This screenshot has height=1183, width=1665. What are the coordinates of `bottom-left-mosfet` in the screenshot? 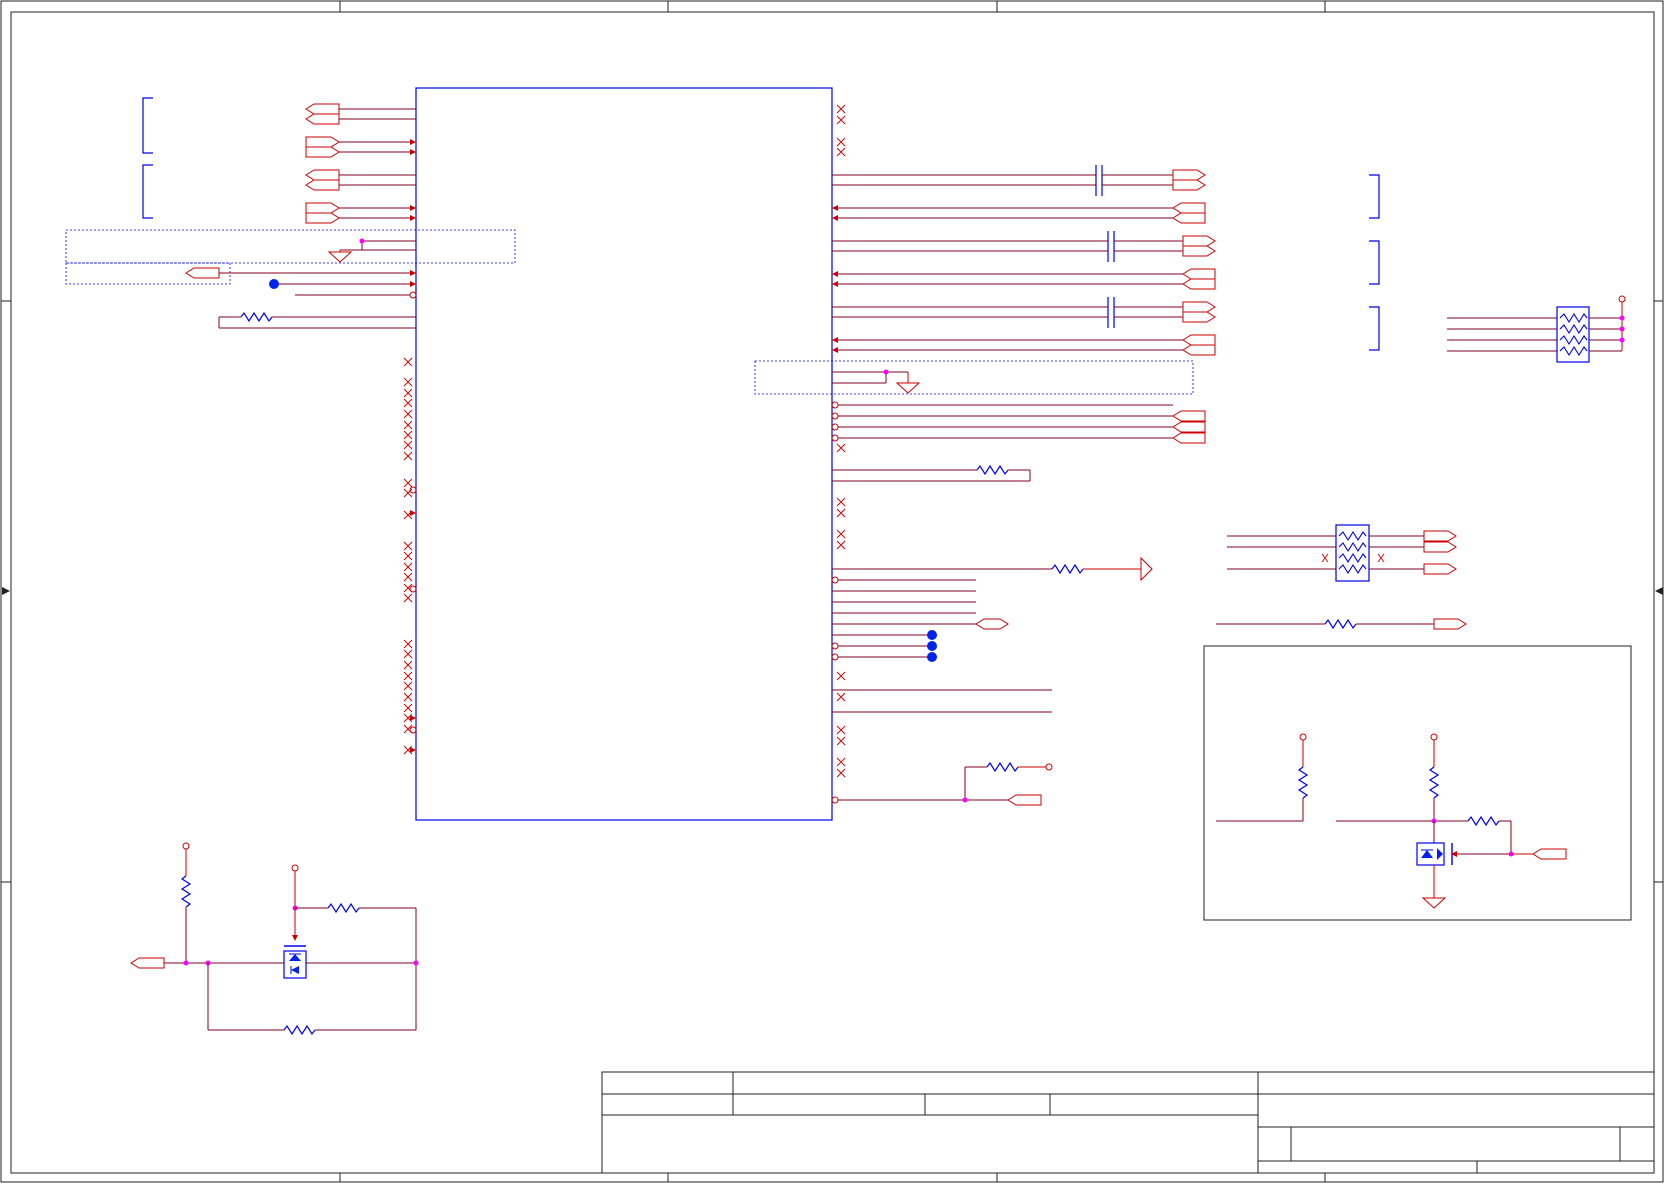 It's located at (313, 950).